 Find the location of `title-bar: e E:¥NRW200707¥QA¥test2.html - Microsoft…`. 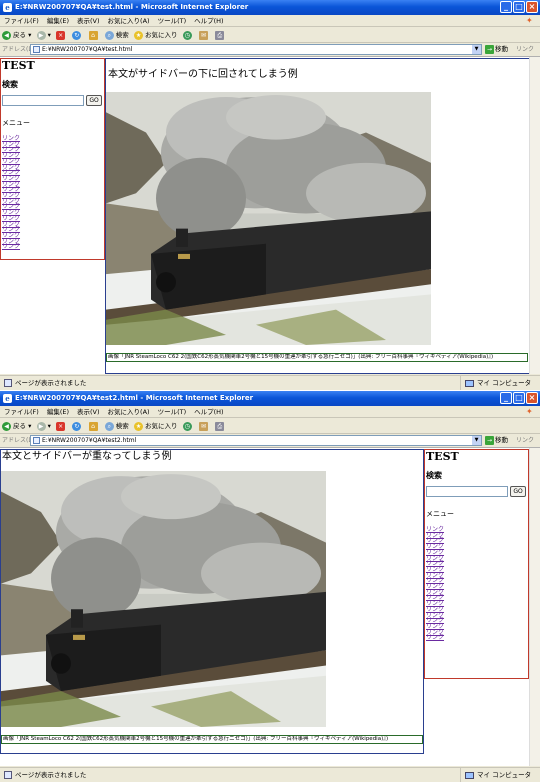

title-bar: e E:¥NRW200707¥QA¥test2.html - Microsoft… is located at coordinates (270, 398).